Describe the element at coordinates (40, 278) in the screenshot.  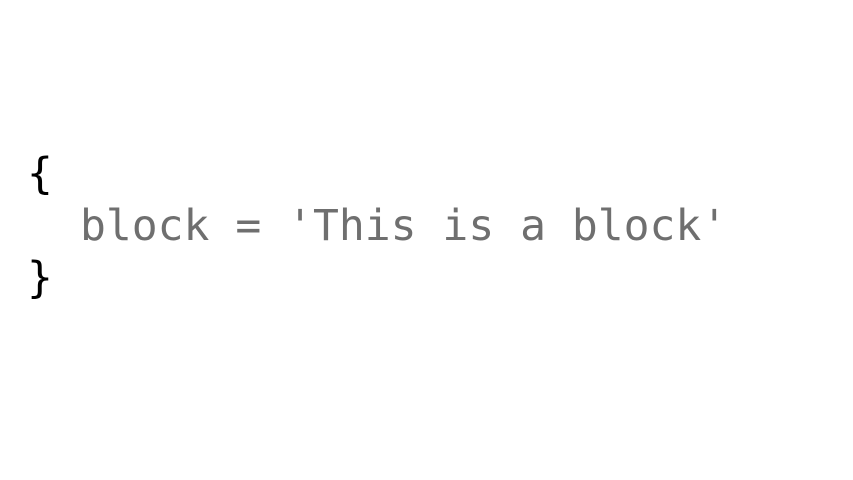
I see `close-brace: }` at that location.